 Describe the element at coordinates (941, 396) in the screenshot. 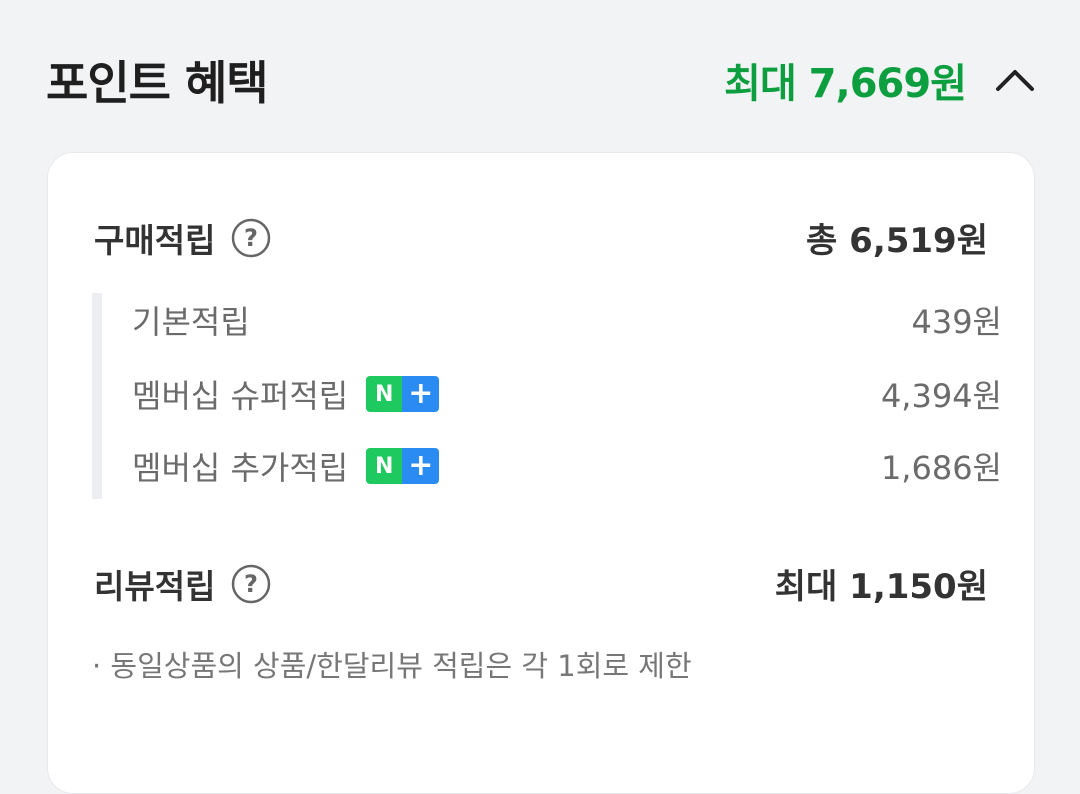

I see `reward-amount: 4,394원` at that location.